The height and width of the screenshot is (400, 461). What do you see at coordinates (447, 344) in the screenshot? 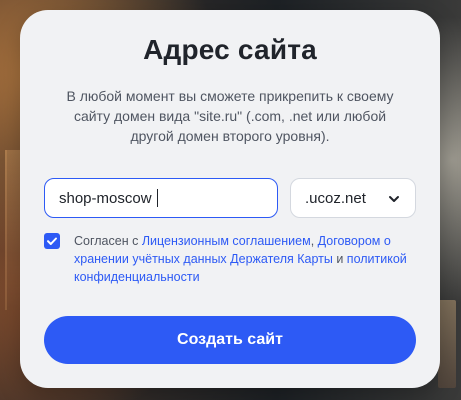
I see `background-lamp-light` at bounding box center [447, 344].